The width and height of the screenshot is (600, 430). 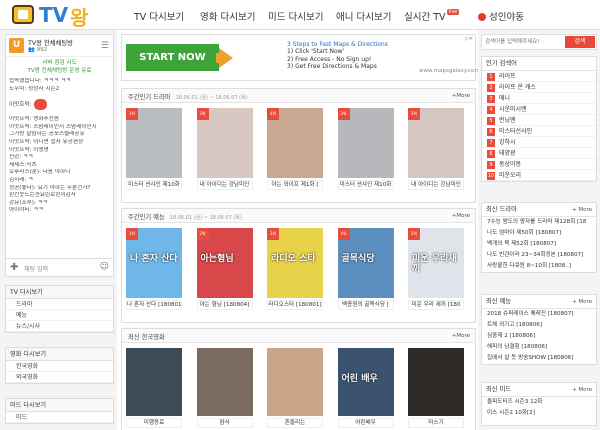 What do you see at coordinates (539, 266) in the screenshot?
I see `latest-list-item: 사랑콜한 다큐원 8~10회 [1808..]` at bounding box center [539, 266].